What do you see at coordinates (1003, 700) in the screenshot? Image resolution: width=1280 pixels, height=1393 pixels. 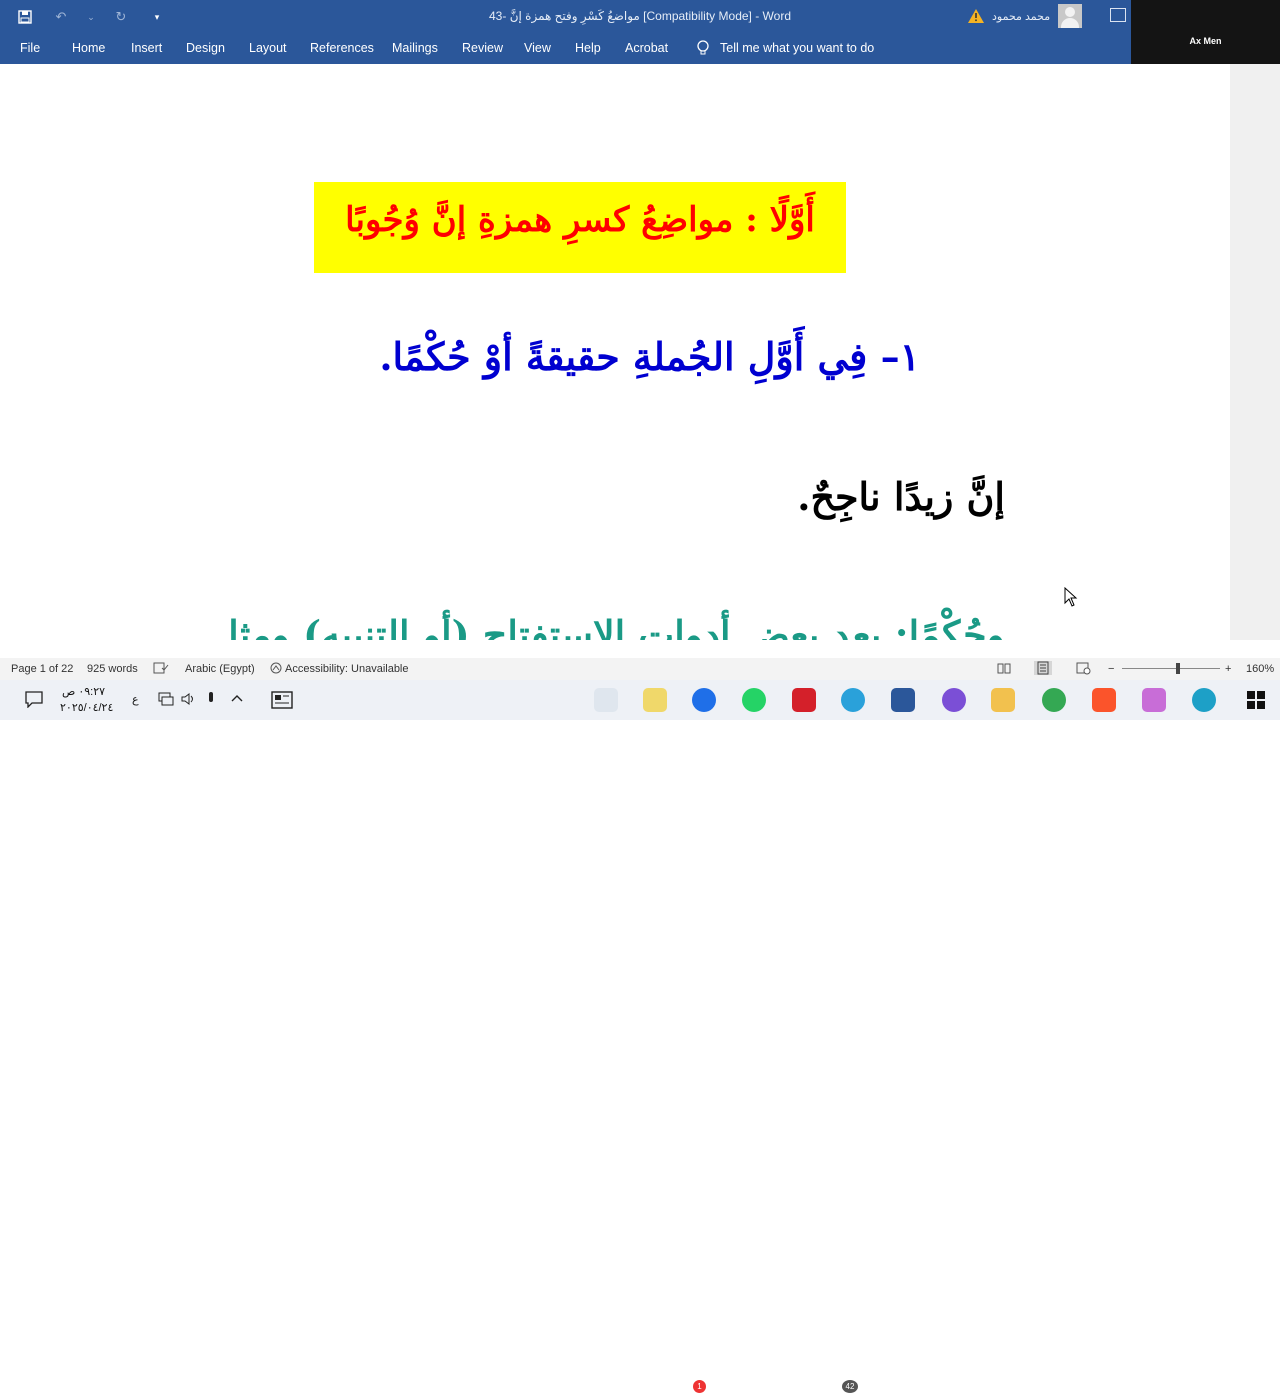 I see `file-explorer-icon` at bounding box center [1003, 700].